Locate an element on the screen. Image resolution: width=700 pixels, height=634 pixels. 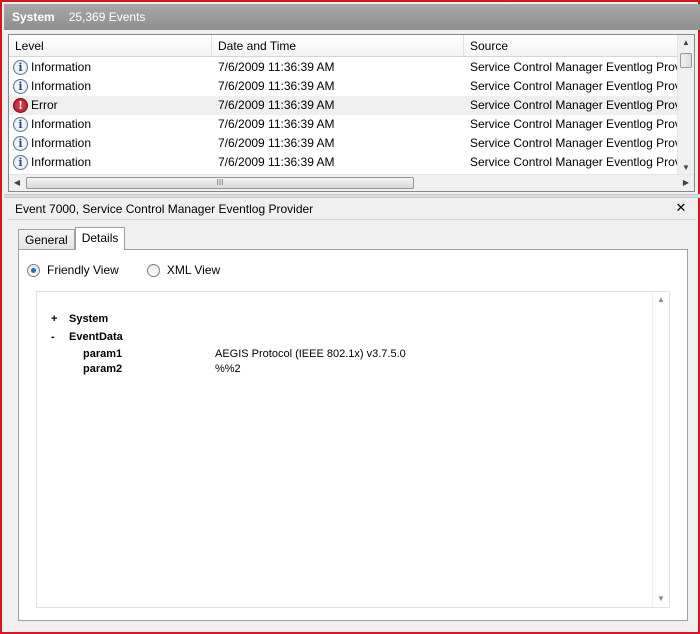
xml-view-option: XML View is located at coordinates (183, 270).